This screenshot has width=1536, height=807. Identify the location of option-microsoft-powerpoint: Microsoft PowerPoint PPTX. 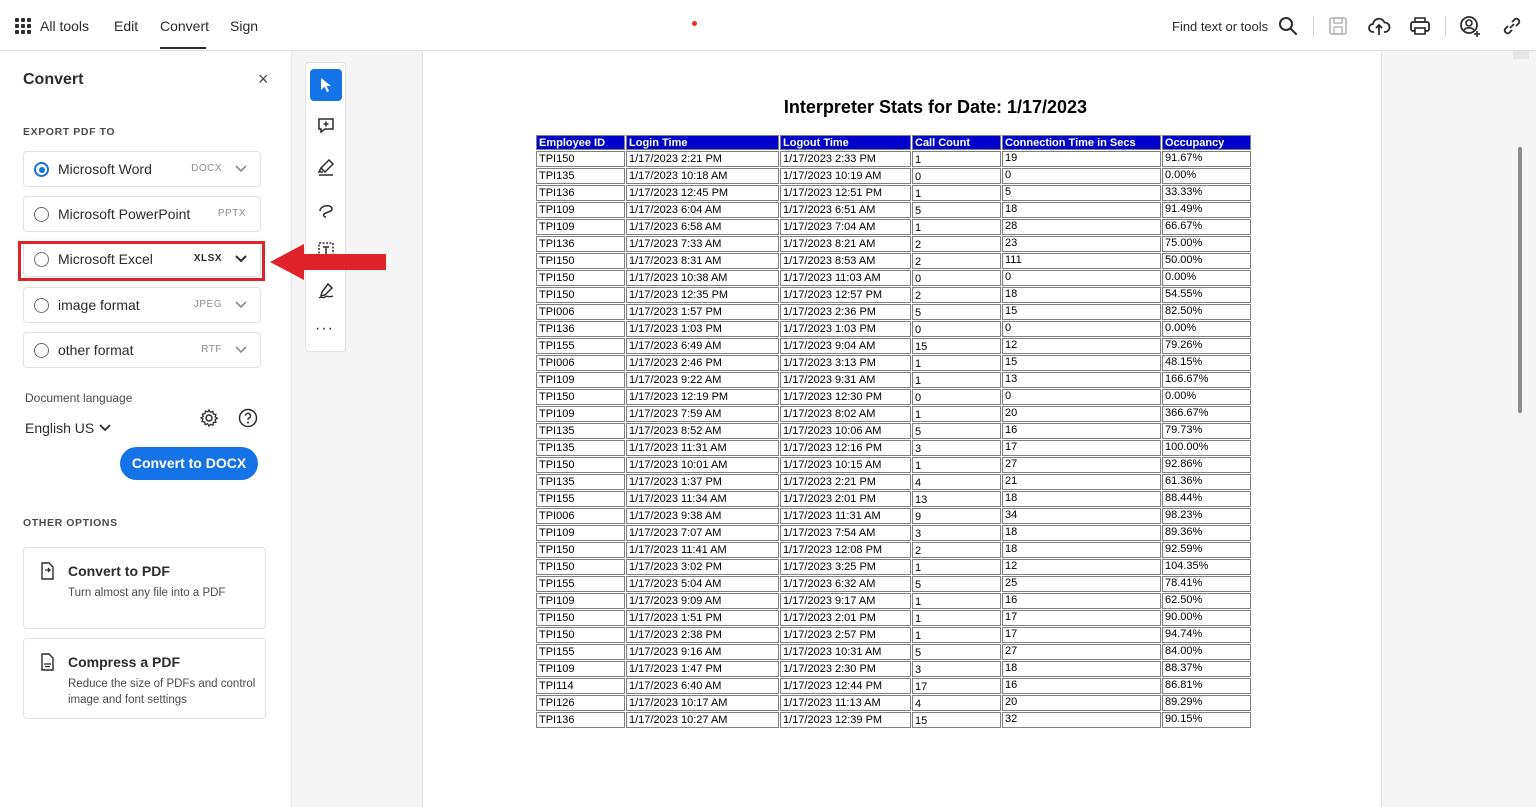
(142, 214).